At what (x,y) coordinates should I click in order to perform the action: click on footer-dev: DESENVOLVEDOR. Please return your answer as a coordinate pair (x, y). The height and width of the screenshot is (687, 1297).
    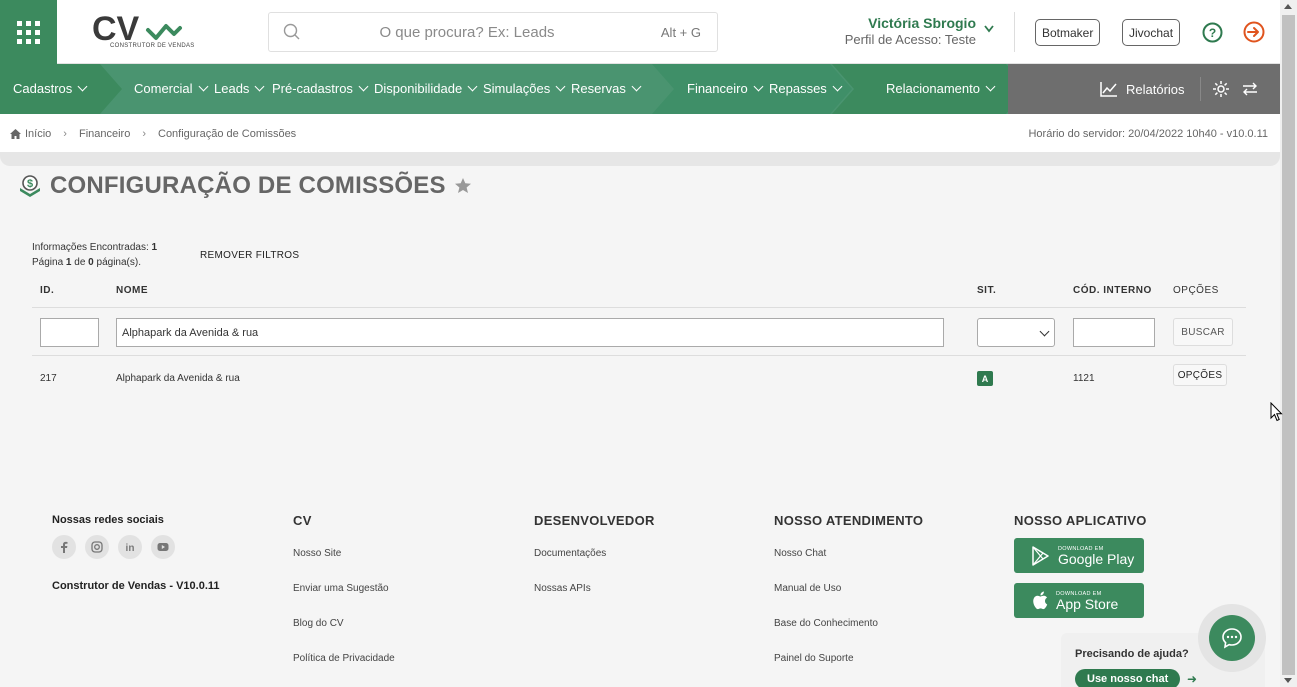
    Looking at the image, I should click on (594, 520).